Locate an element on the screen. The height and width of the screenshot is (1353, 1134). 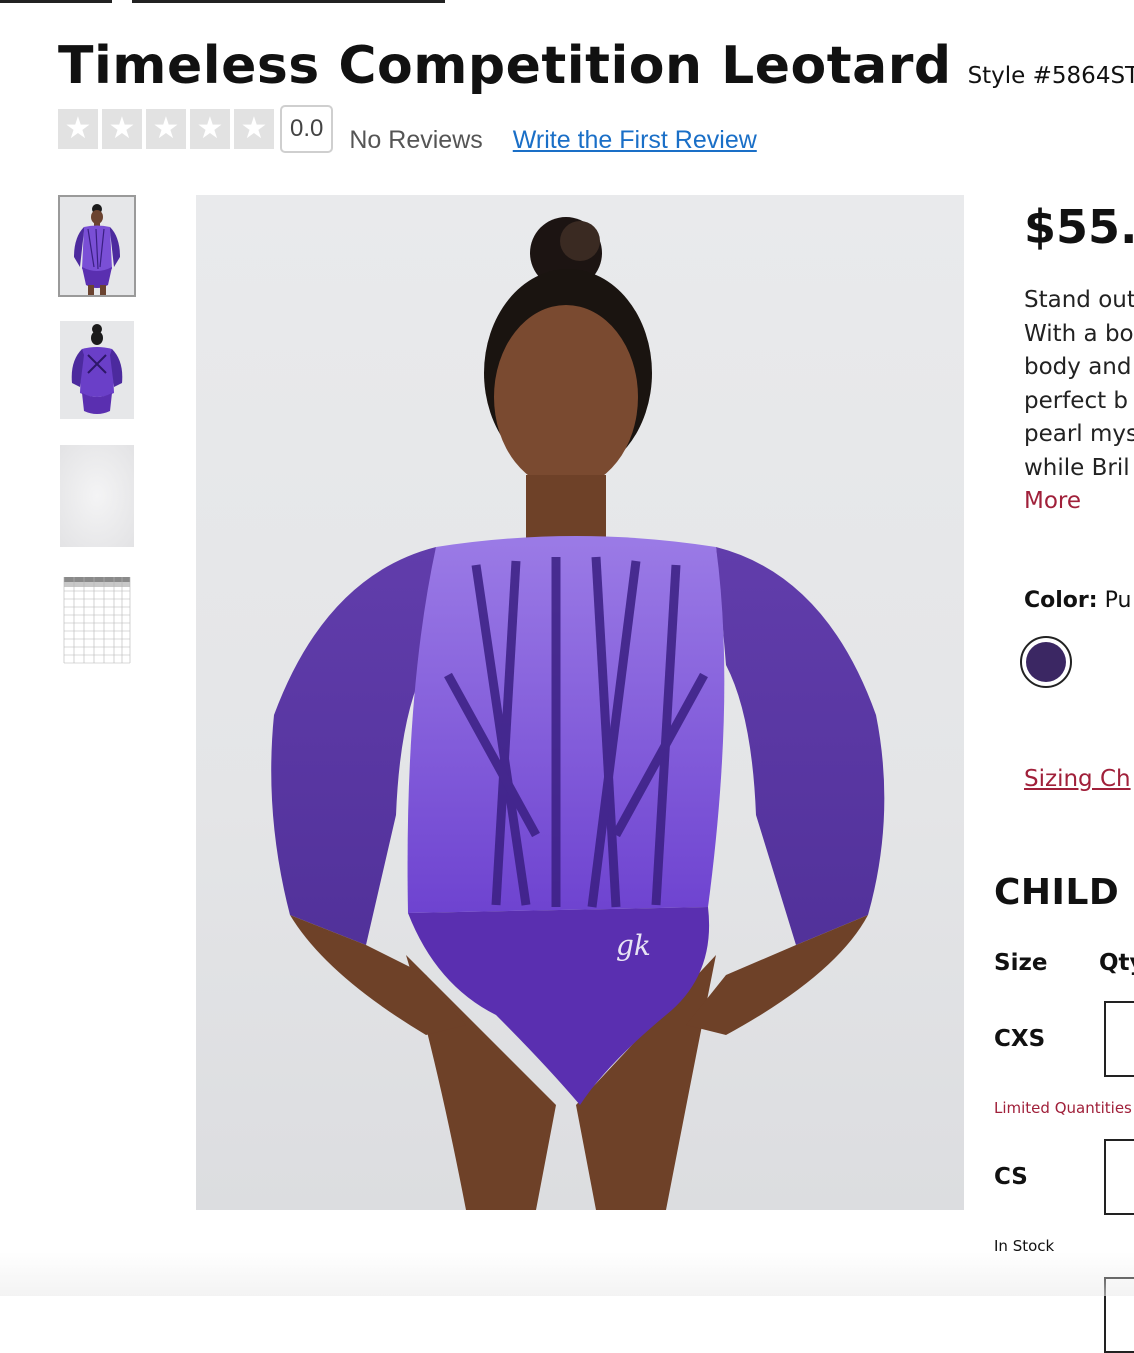
blank-thumbnail-image is located at coordinates (97, 496).